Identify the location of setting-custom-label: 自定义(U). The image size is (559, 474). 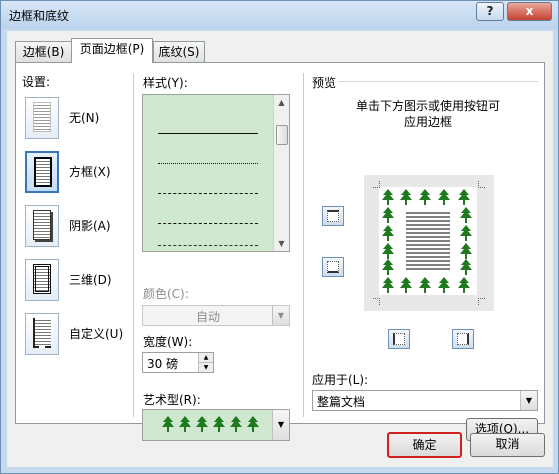
(96, 334).